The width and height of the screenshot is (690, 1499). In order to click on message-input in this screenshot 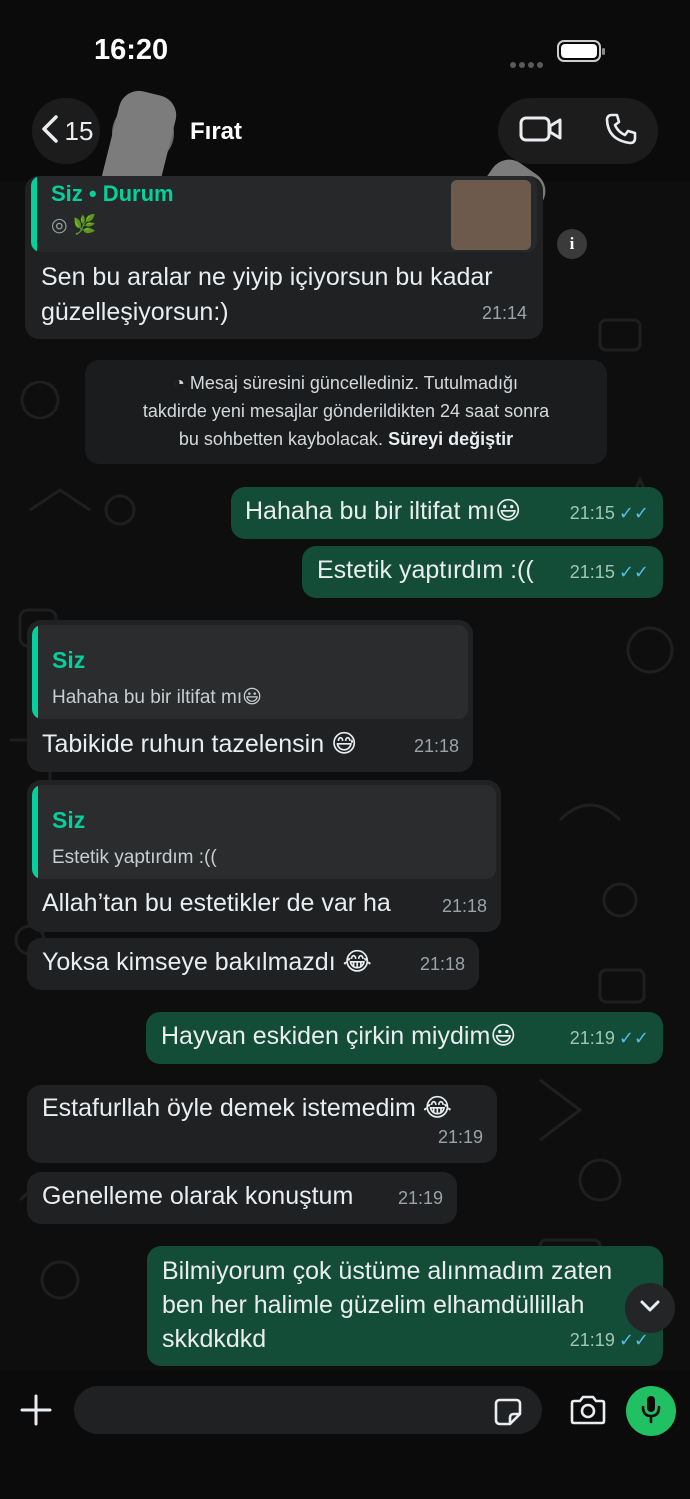, I will do `click(308, 1410)`.